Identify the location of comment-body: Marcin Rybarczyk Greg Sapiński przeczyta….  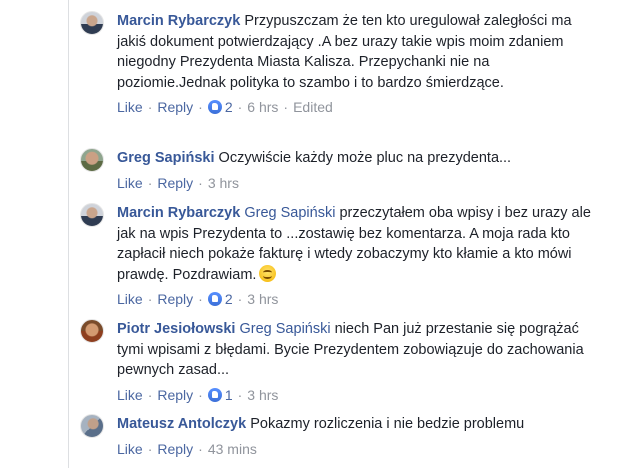
(358, 244).